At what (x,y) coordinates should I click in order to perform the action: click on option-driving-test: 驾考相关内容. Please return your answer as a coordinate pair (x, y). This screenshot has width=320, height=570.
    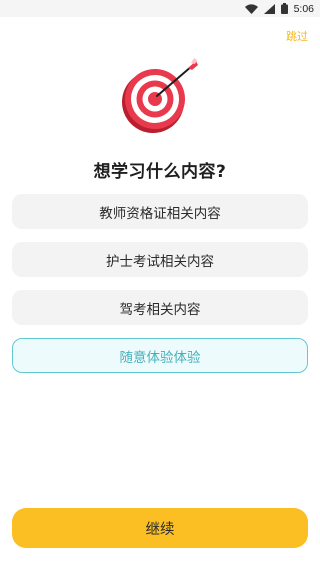
    Looking at the image, I should click on (160, 307).